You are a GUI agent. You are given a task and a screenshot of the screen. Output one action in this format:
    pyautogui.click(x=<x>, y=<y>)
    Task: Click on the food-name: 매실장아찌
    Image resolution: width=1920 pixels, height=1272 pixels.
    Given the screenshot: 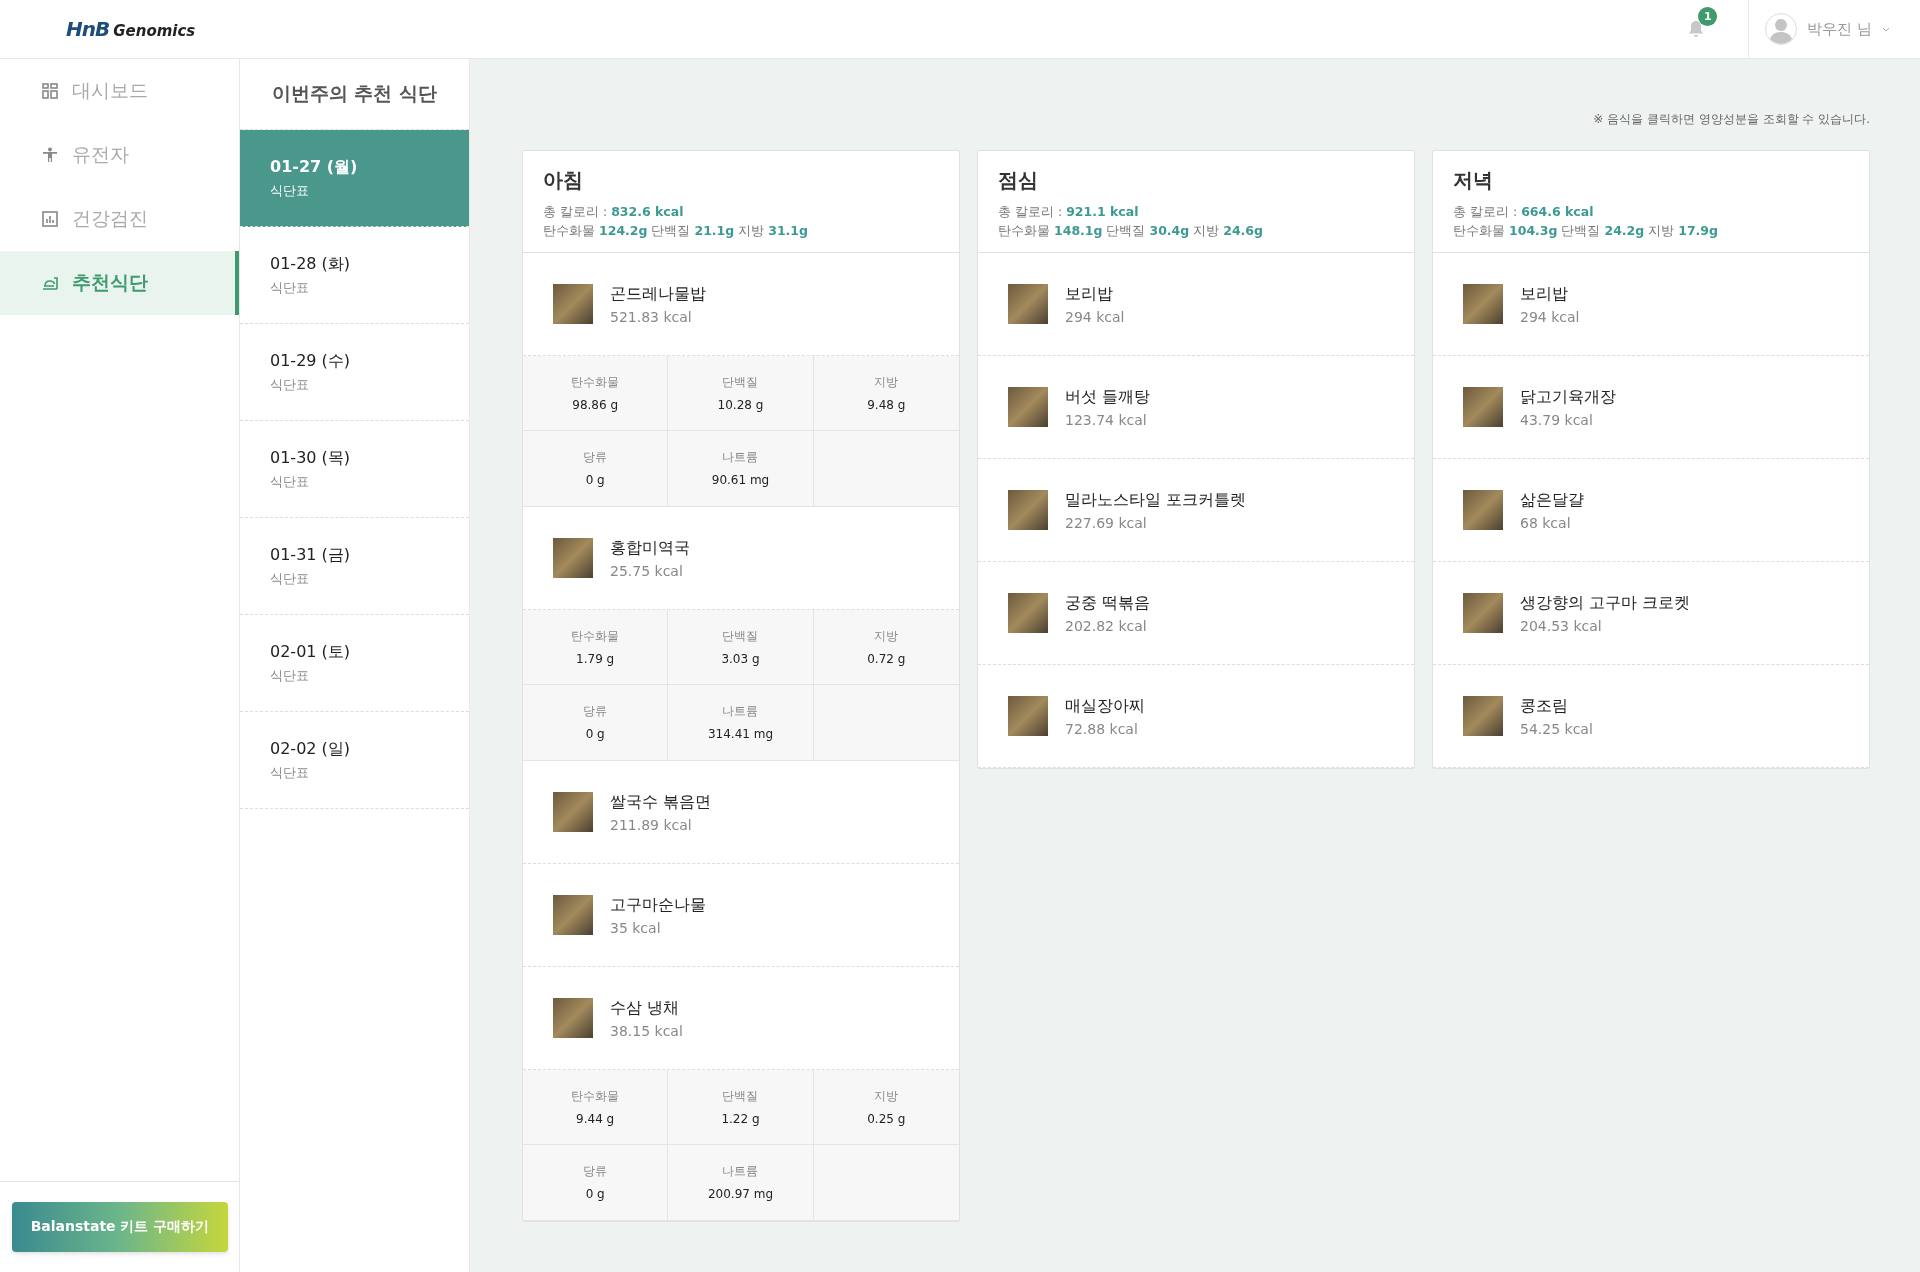 What is the action you would take?
    pyautogui.click(x=1105, y=706)
    